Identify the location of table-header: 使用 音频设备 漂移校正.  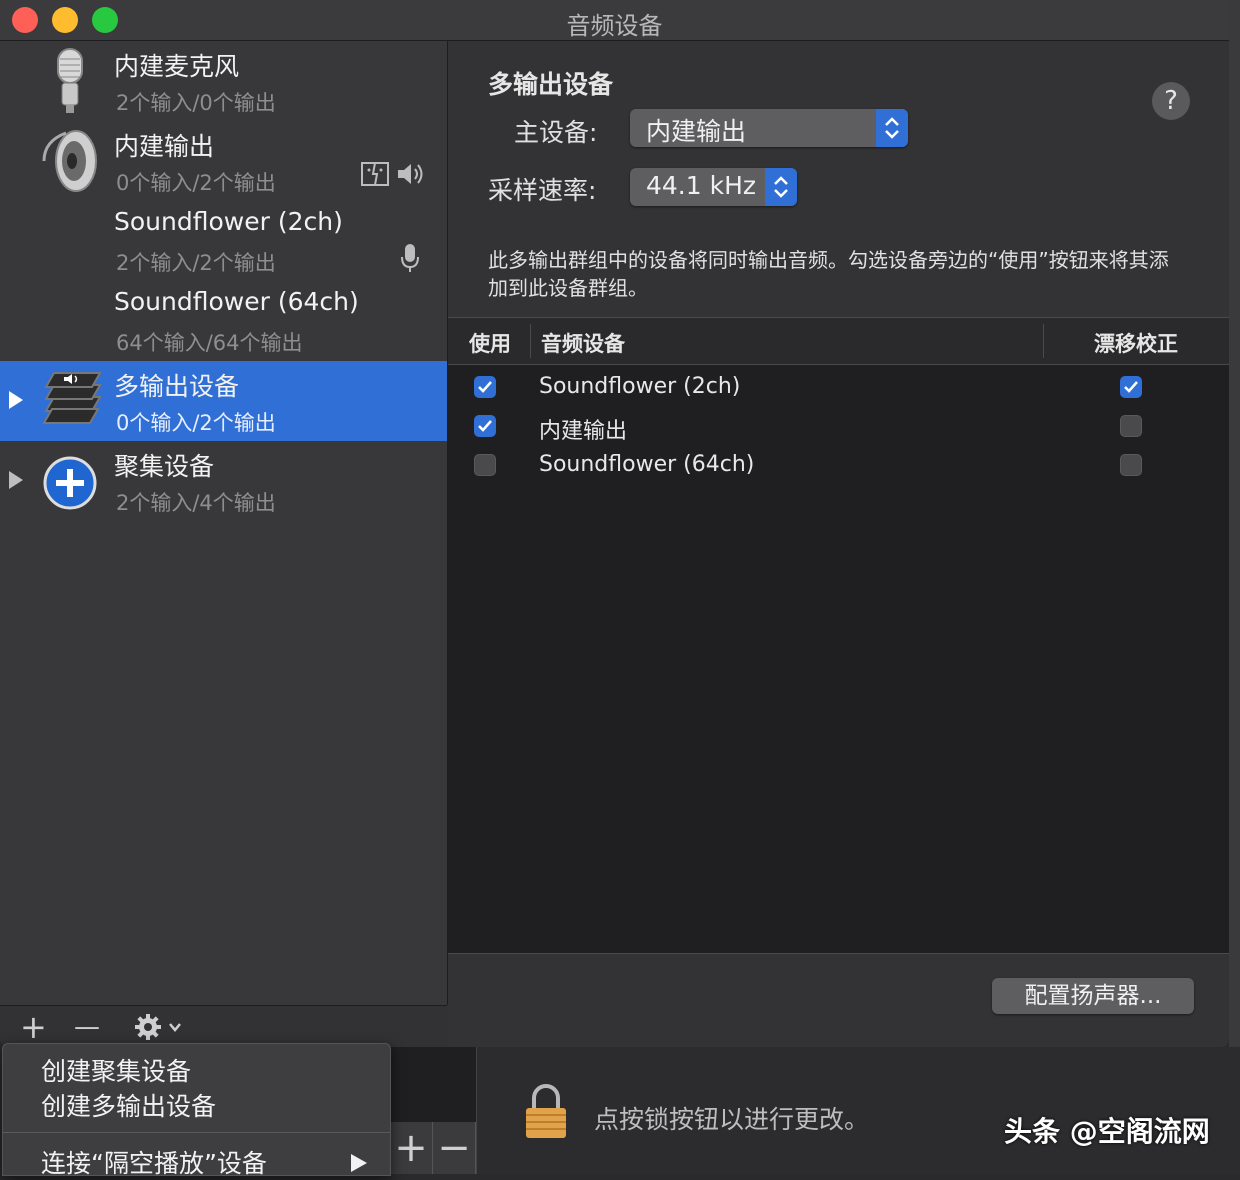
(838, 341).